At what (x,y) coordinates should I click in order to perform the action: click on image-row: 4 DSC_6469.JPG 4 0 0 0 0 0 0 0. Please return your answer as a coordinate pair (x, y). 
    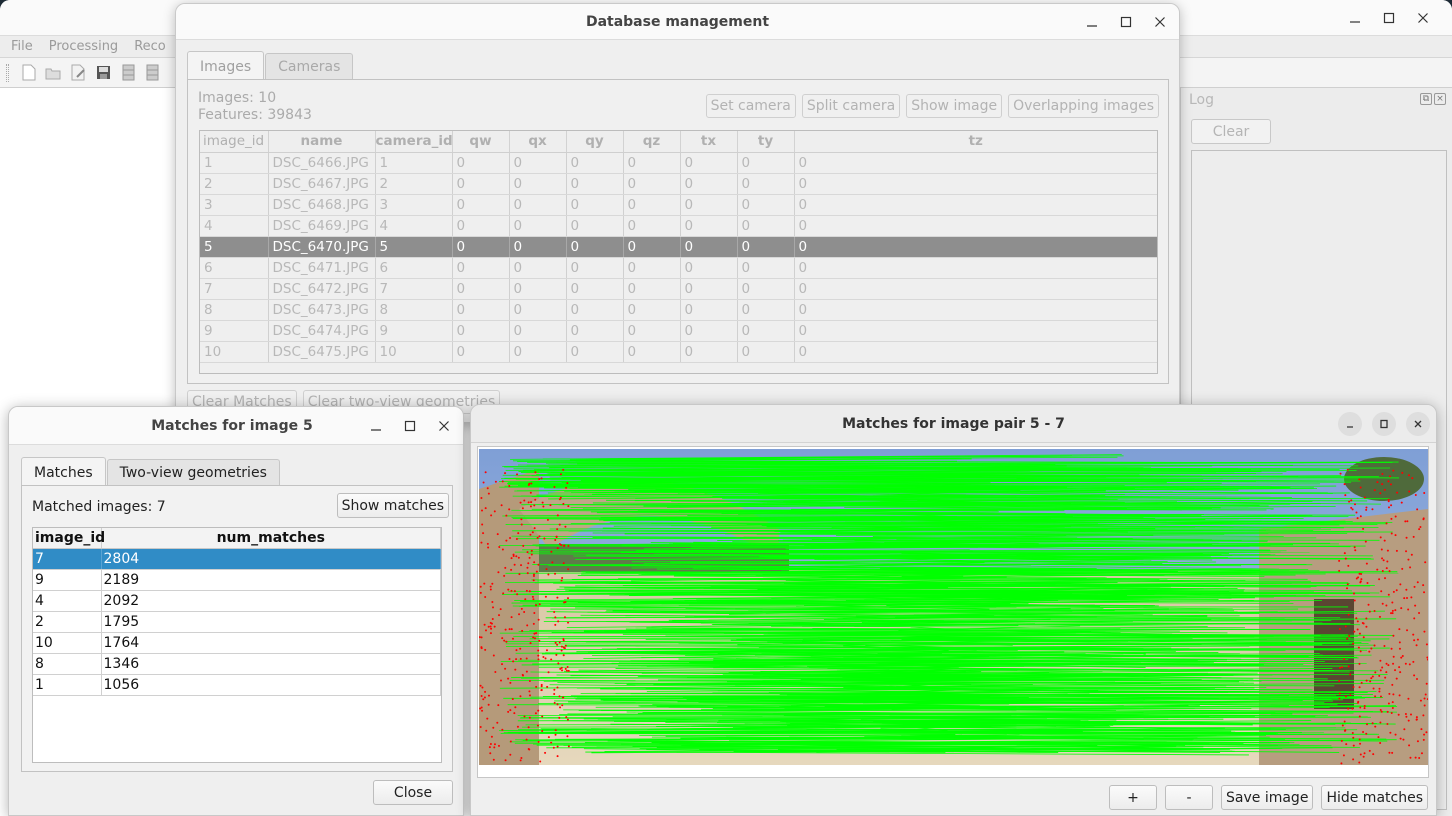
    Looking at the image, I should click on (678, 226).